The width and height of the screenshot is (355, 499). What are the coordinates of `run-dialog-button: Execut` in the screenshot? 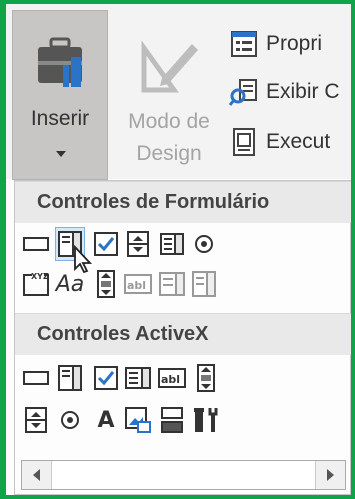 It's located at (279, 142).